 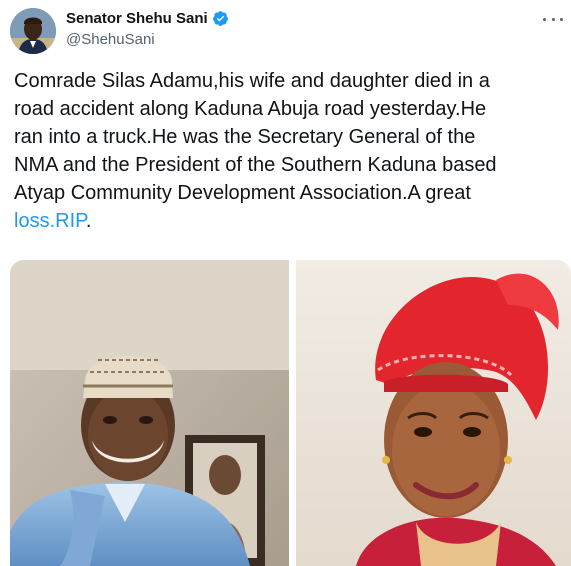 I want to click on author-name-row: Senator Shehu Sani, so click(x=147, y=18).